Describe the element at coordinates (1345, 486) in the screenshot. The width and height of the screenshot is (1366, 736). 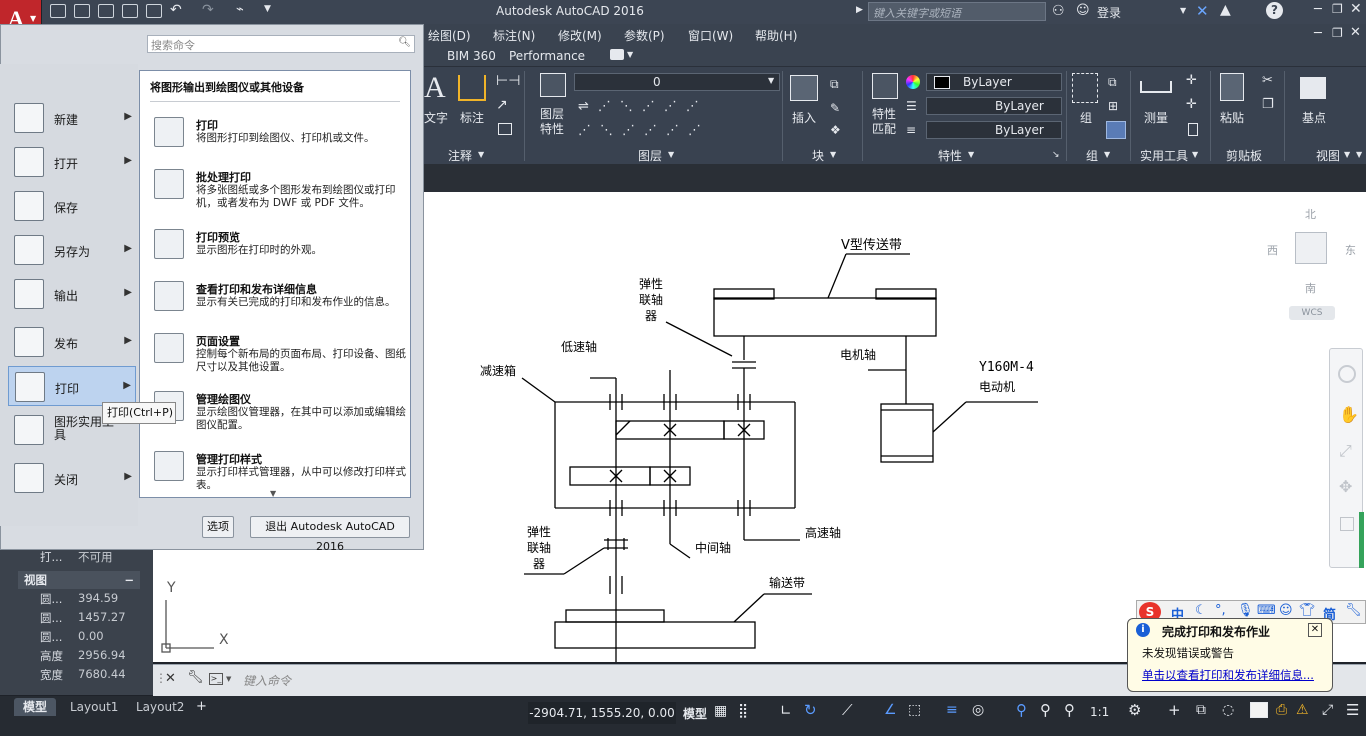
I see `orbit-icon: ✥` at that location.